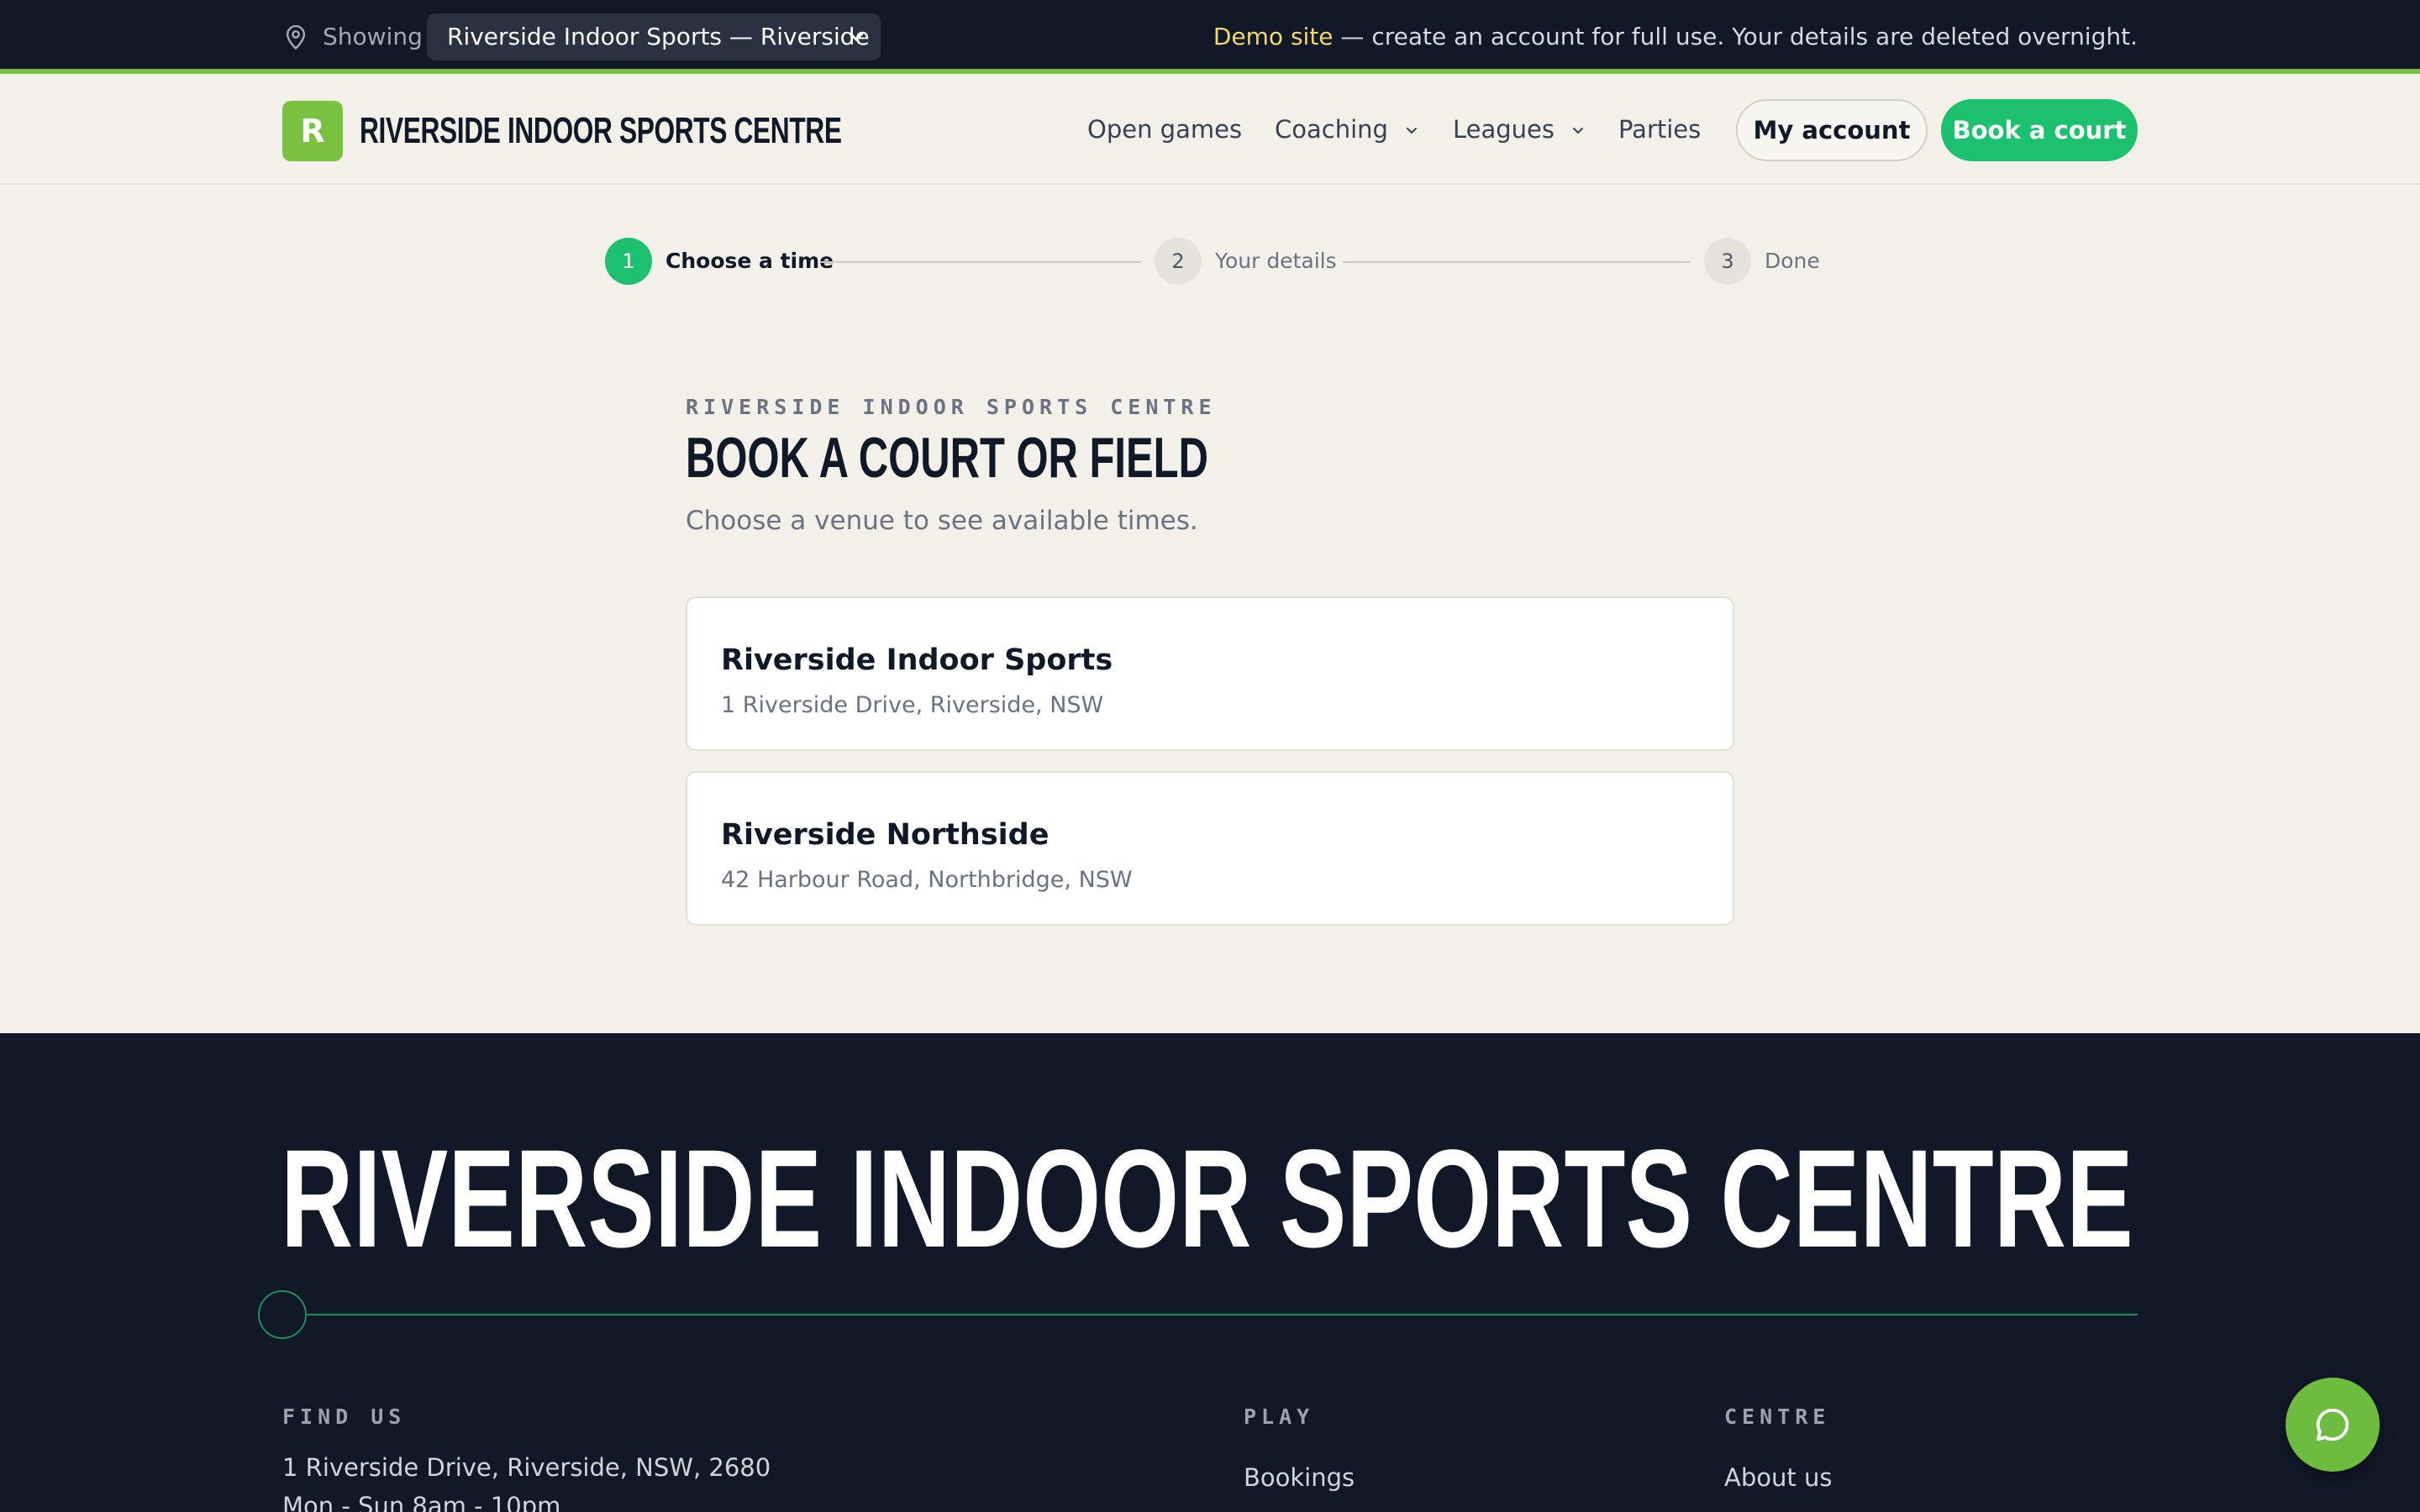 Image resolution: width=2420 pixels, height=1512 pixels. What do you see at coordinates (1832, 130) in the screenshot?
I see `my-account-button: My account` at bounding box center [1832, 130].